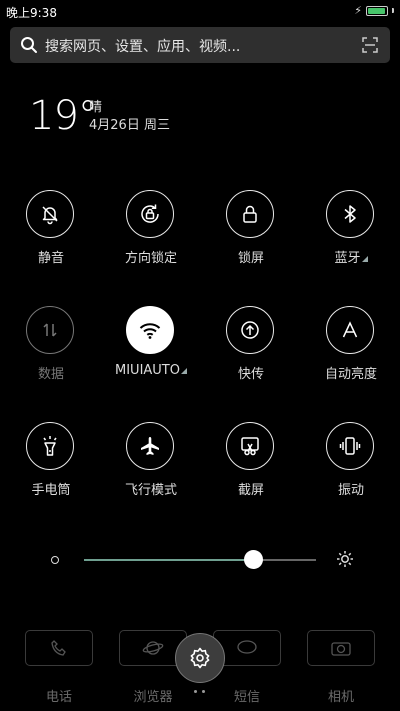 Image resolution: width=400 pixels, height=711 pixels. What do you see at coordinates (51, 490) in the screenshot?
I see `toggle-label: 手电筒` at bounding box center [51, 490].